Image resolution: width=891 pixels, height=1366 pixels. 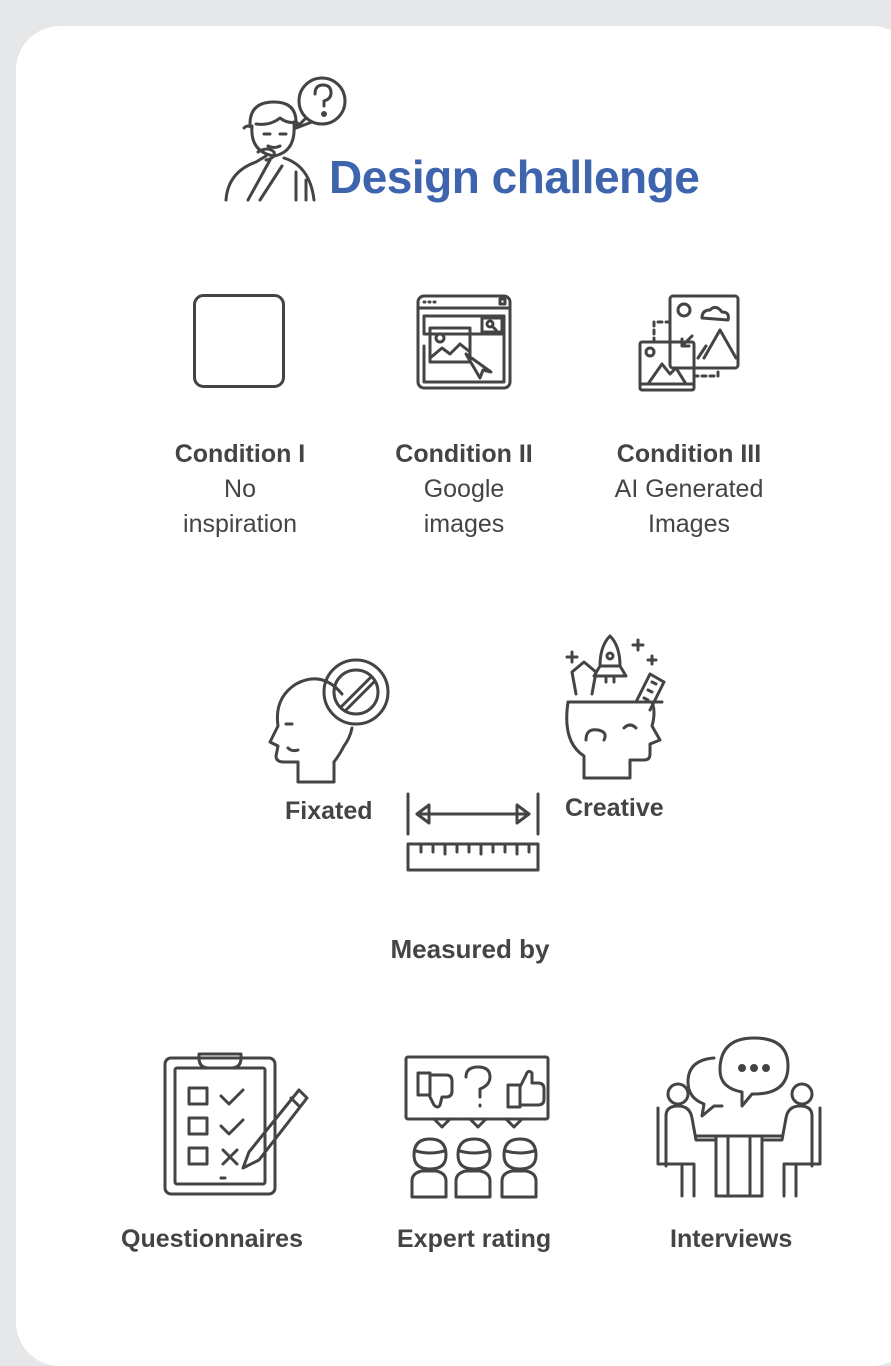 I want to click on condition-2: Condition II Google images, so click(x=464, y=489).